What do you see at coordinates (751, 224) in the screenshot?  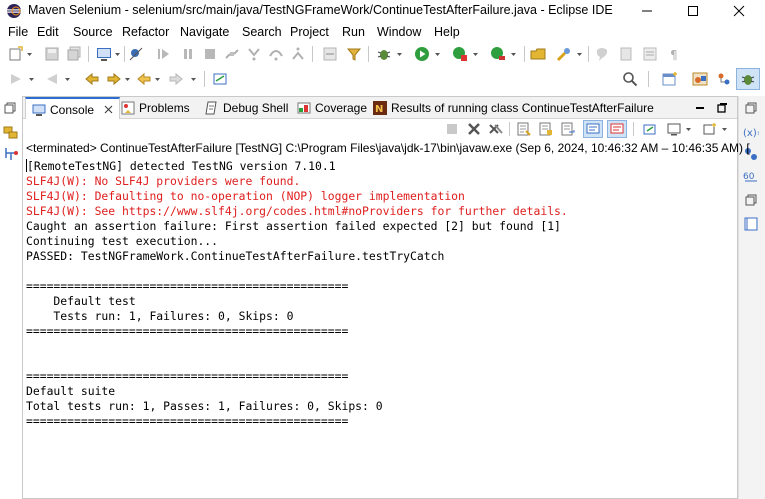 I see `outline-icon` at bounding box center [751, 224].